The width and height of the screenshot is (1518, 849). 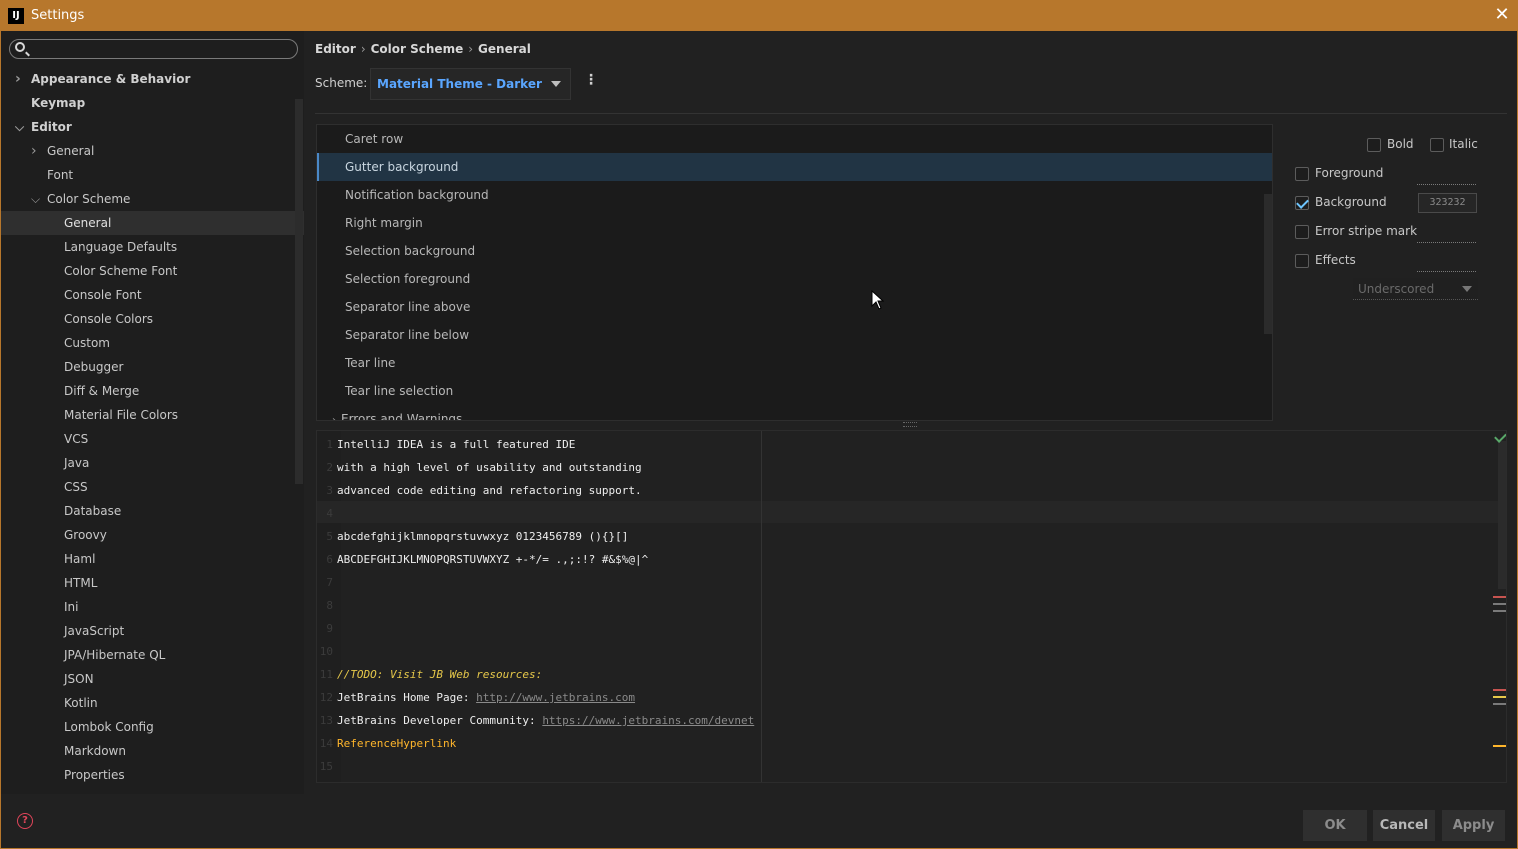 I want to click on element-item: Separator line below, so click(x=794, y=335).